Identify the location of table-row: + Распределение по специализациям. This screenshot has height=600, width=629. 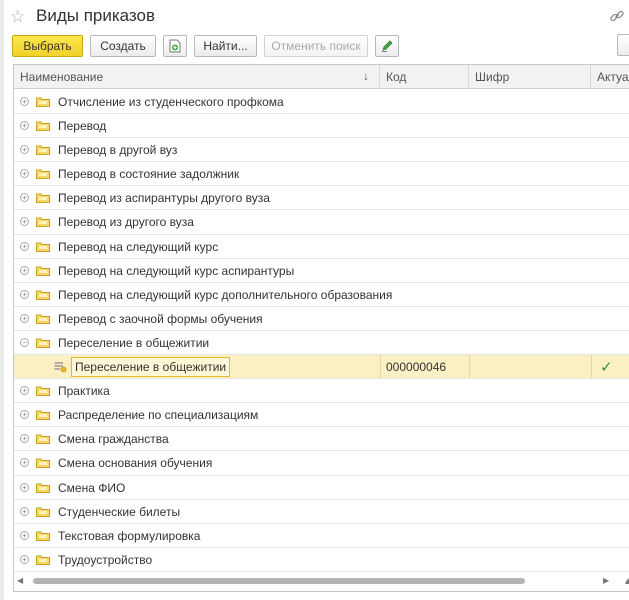
(321, 415).